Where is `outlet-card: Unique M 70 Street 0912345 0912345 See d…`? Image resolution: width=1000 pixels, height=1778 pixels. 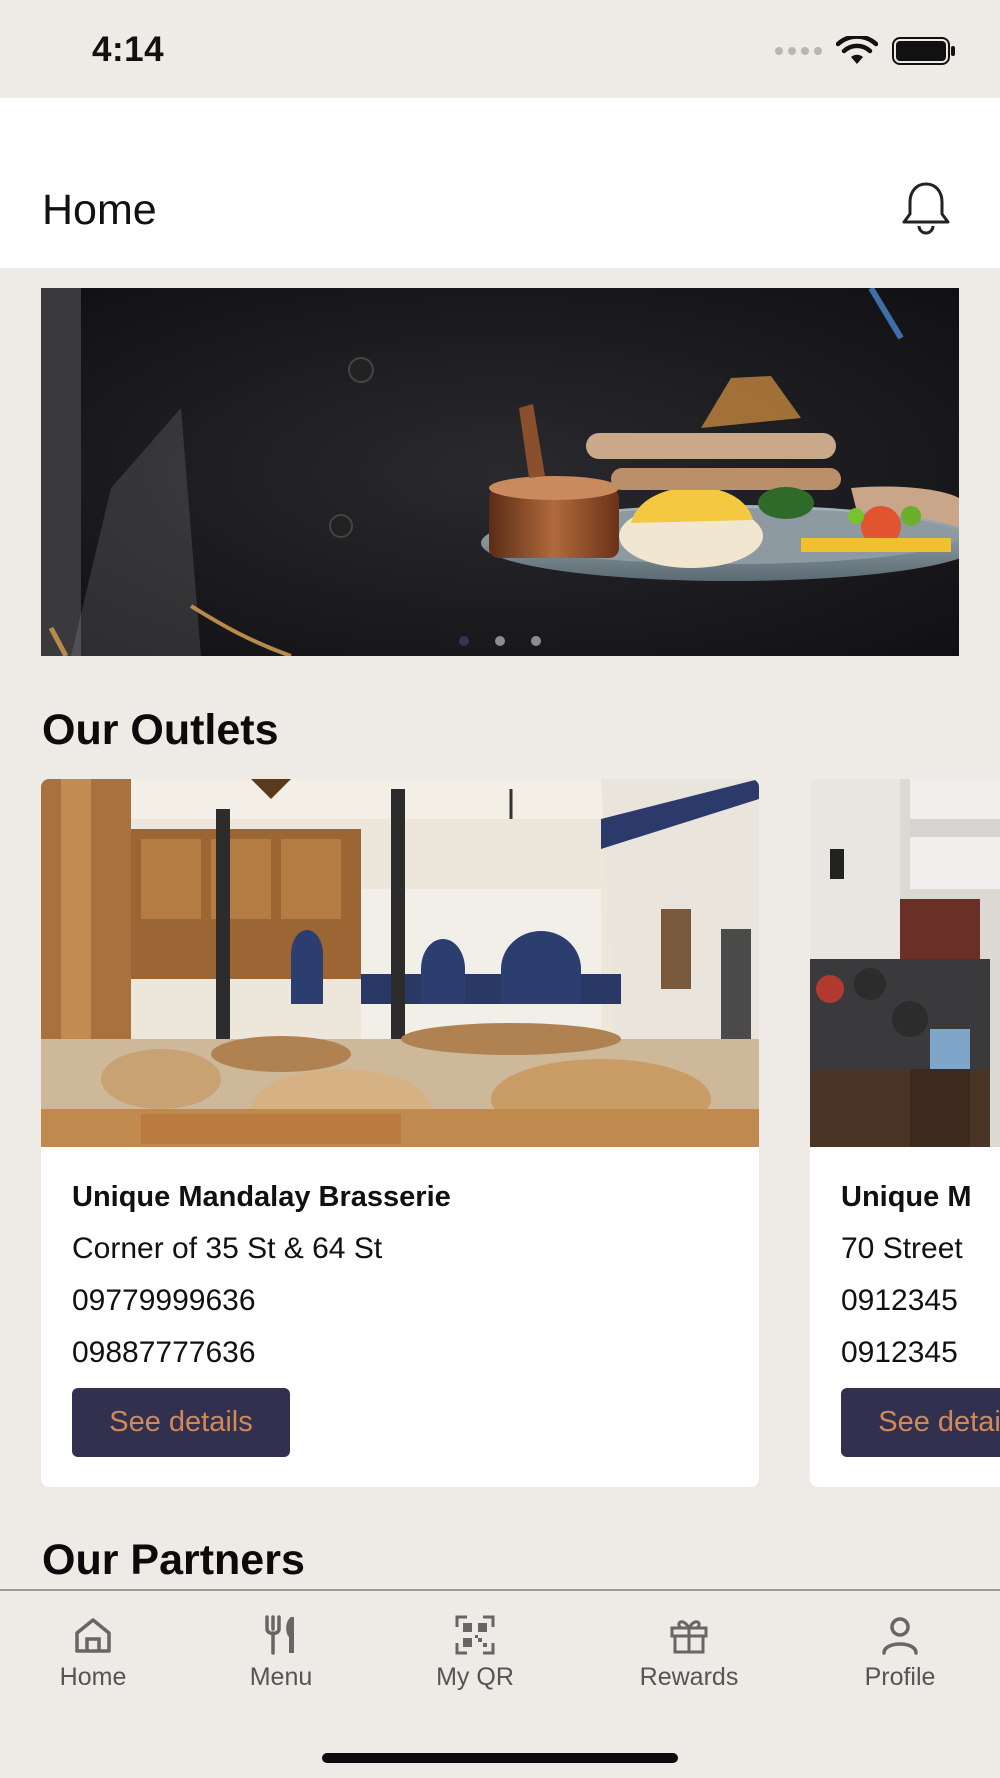 outlet-card: Unique M 70 Street 0912345 0912345 See d… is located at coordinates (905, 1133).